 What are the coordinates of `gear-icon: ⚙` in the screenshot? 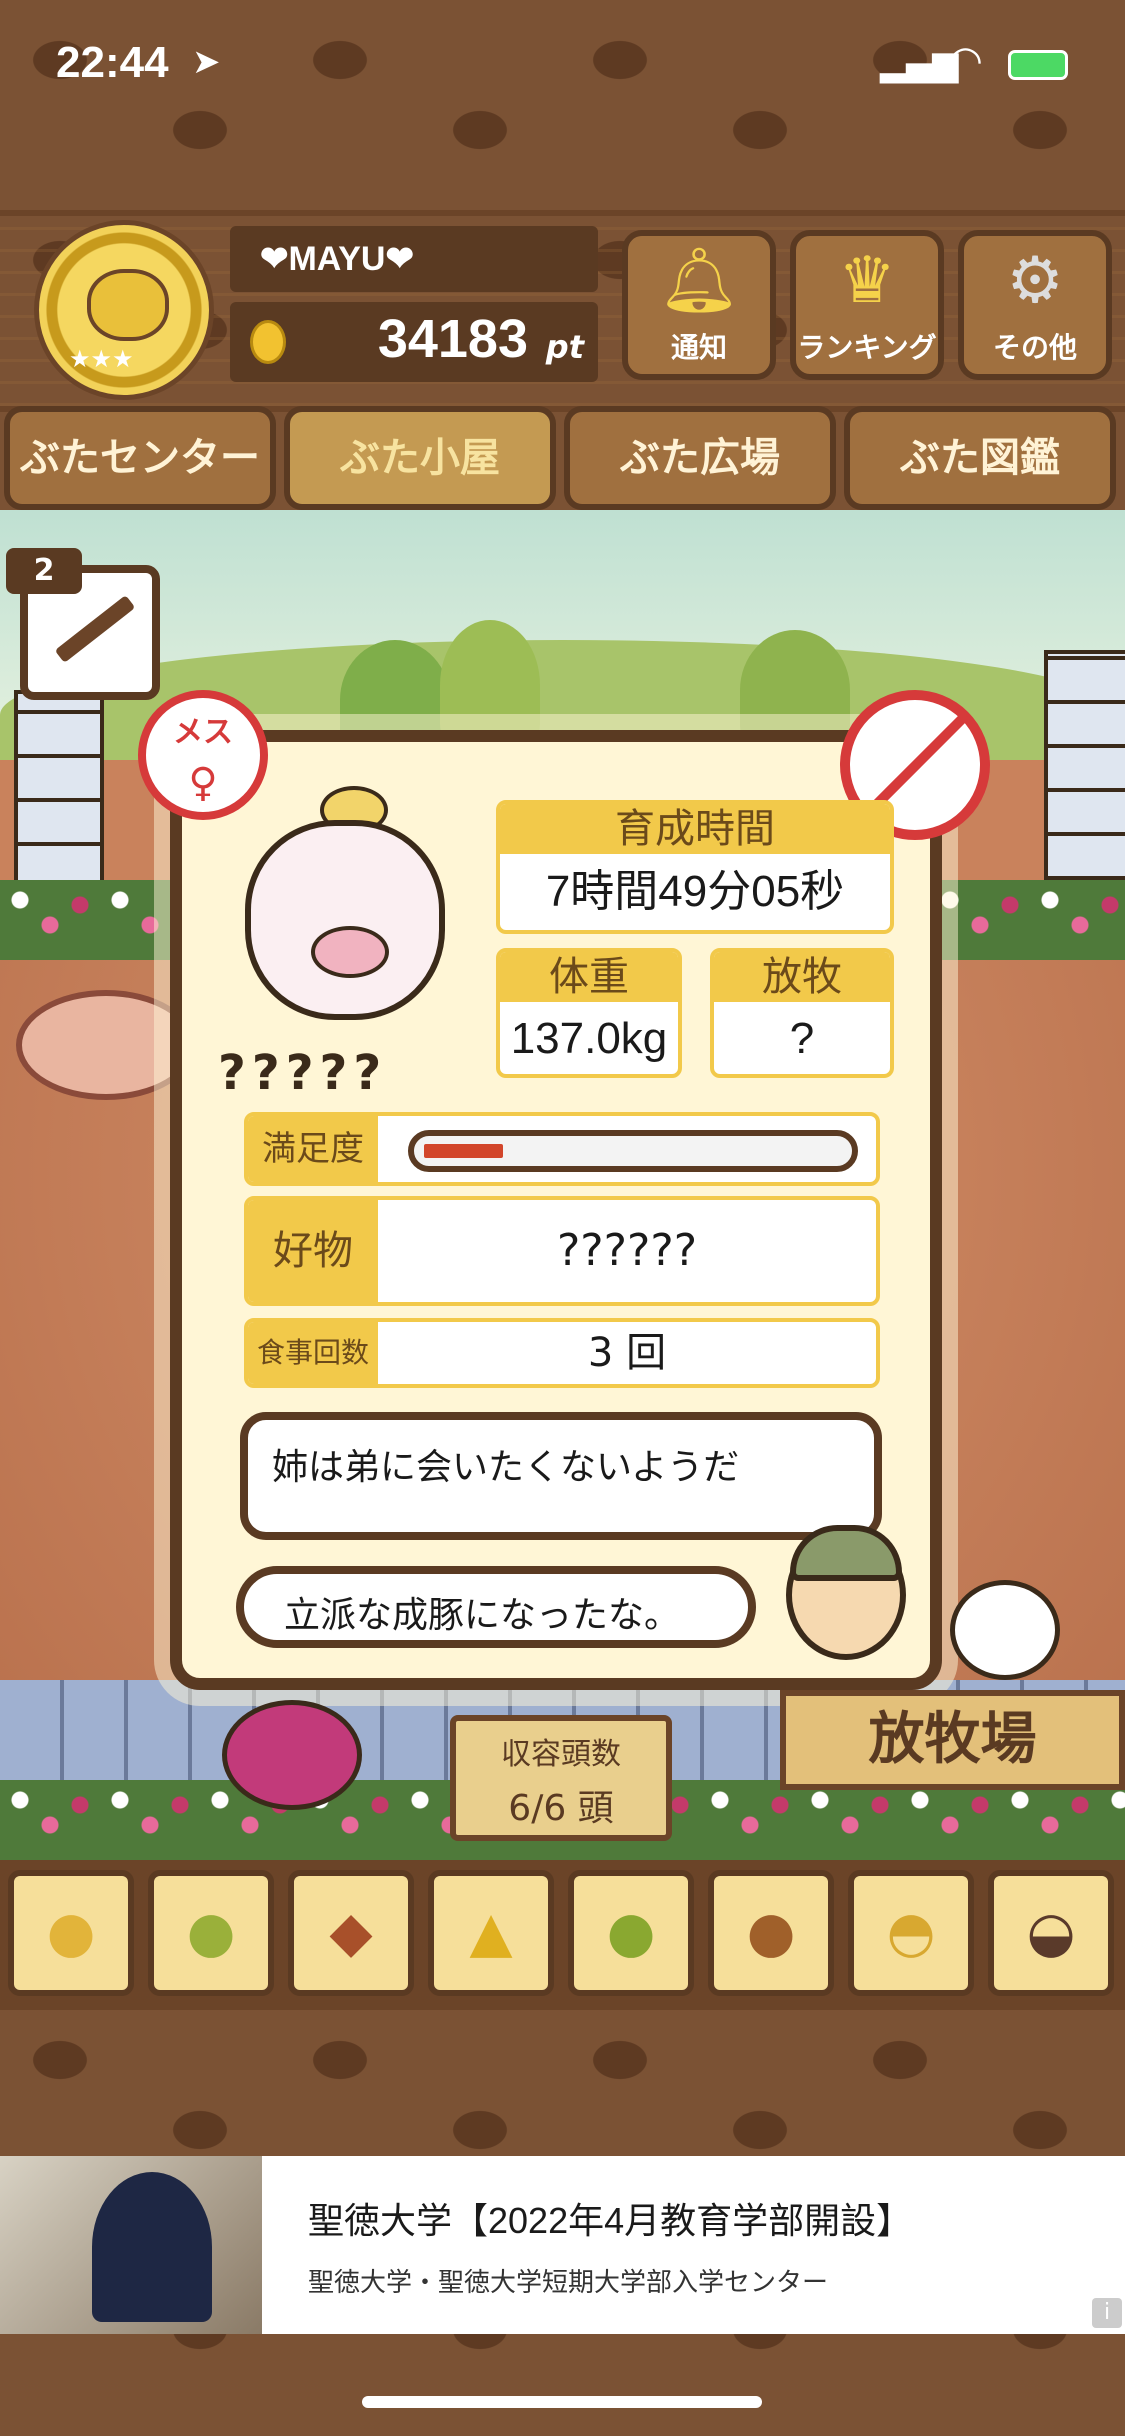 It's located at (1035, 281).